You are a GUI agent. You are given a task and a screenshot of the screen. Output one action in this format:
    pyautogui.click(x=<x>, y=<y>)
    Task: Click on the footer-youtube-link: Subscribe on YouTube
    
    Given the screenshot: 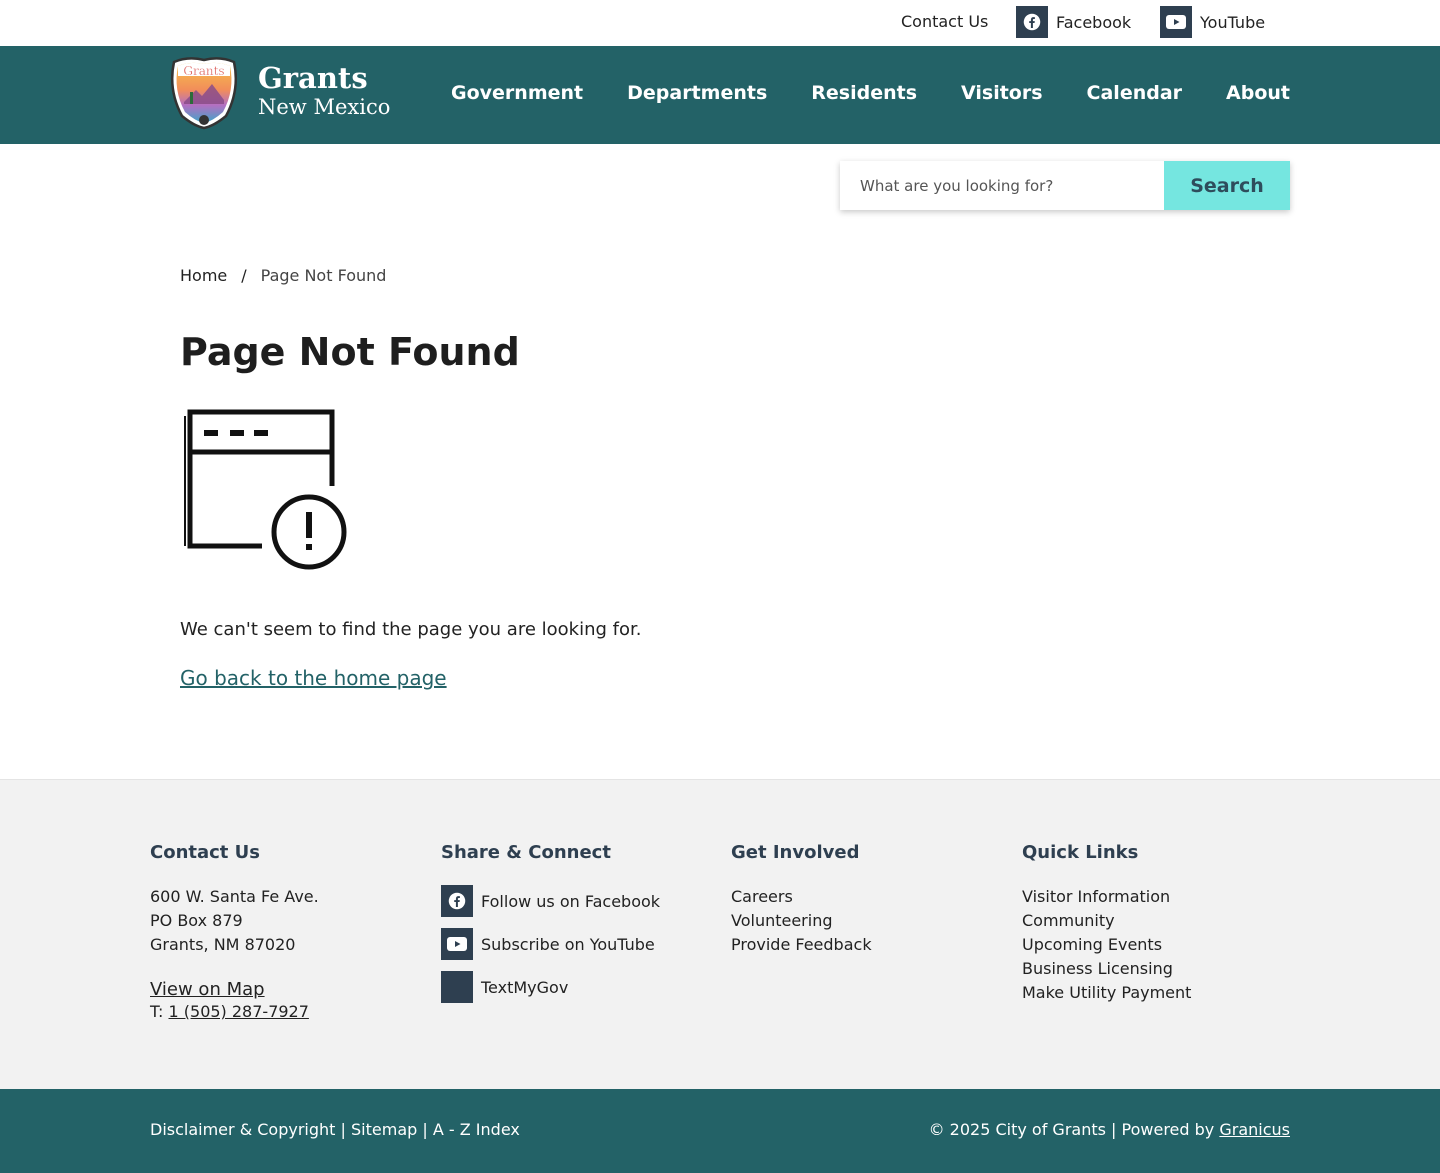 What is the action you would take?
    pyautogui.click(x=550, y=944)
    